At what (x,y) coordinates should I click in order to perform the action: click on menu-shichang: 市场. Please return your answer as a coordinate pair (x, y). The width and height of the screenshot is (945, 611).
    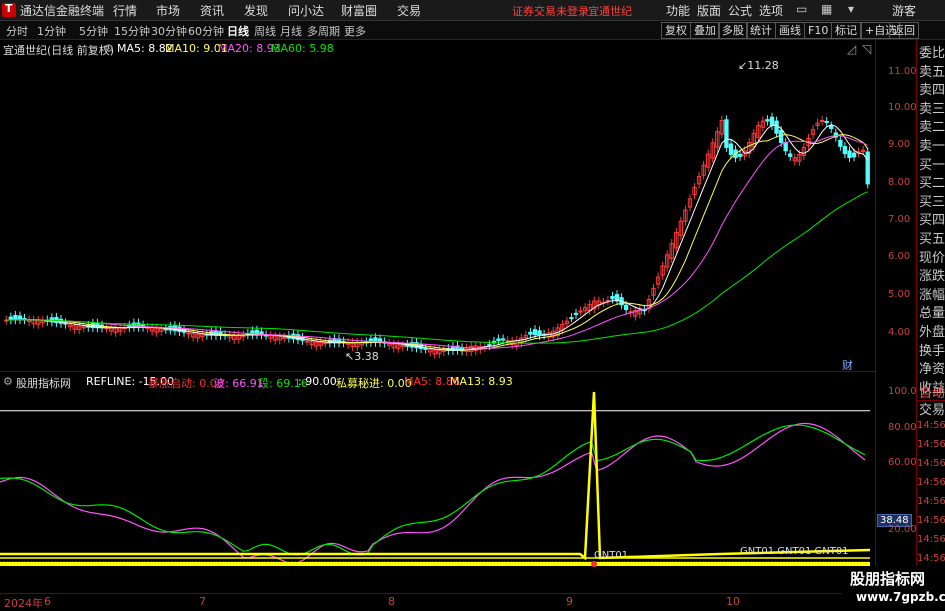
    Looking at the image, I should click on (168, 10).